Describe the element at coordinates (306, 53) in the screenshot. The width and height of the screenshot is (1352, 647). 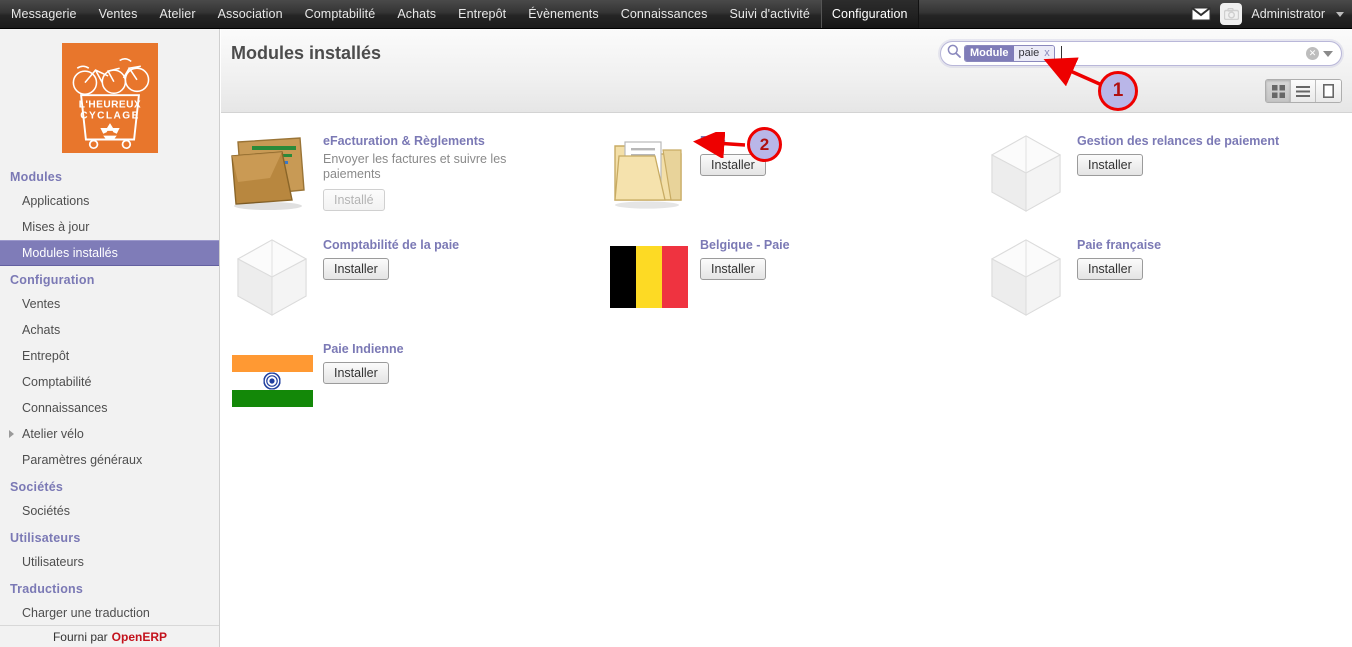
I see `page-title: Modules installés` at that location.